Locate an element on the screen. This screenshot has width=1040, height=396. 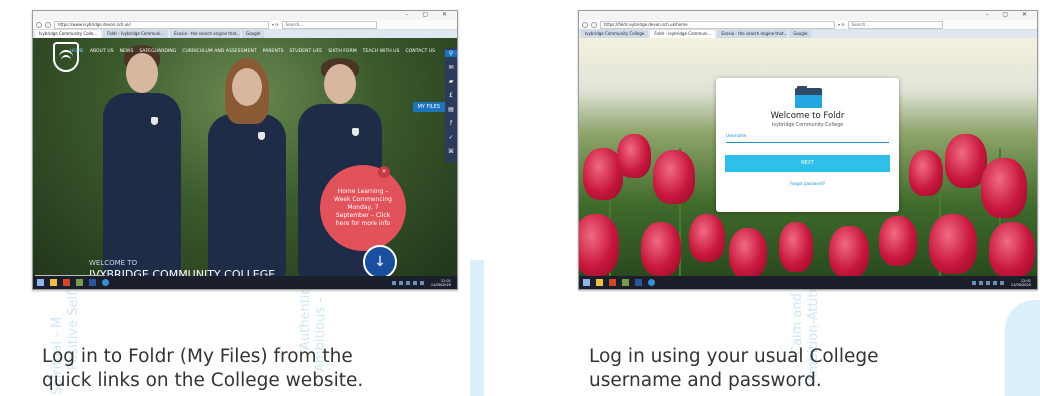
next-button: NEXT is located at coordinates (807, 163).